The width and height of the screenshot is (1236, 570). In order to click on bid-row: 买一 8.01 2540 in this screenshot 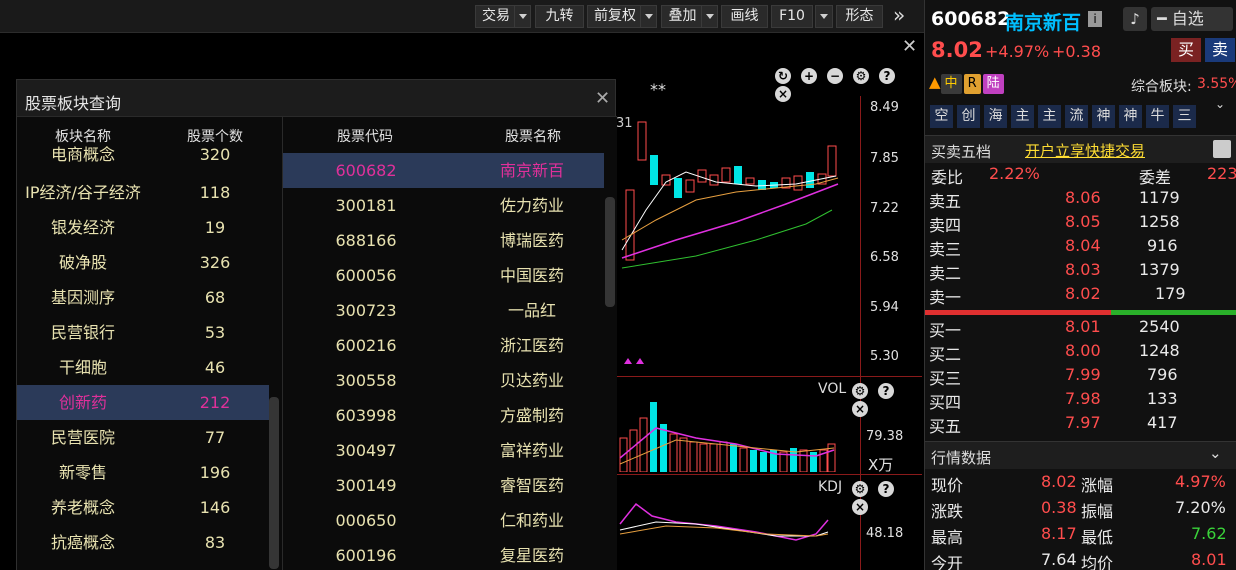, I will do `click(1080, 329)`.